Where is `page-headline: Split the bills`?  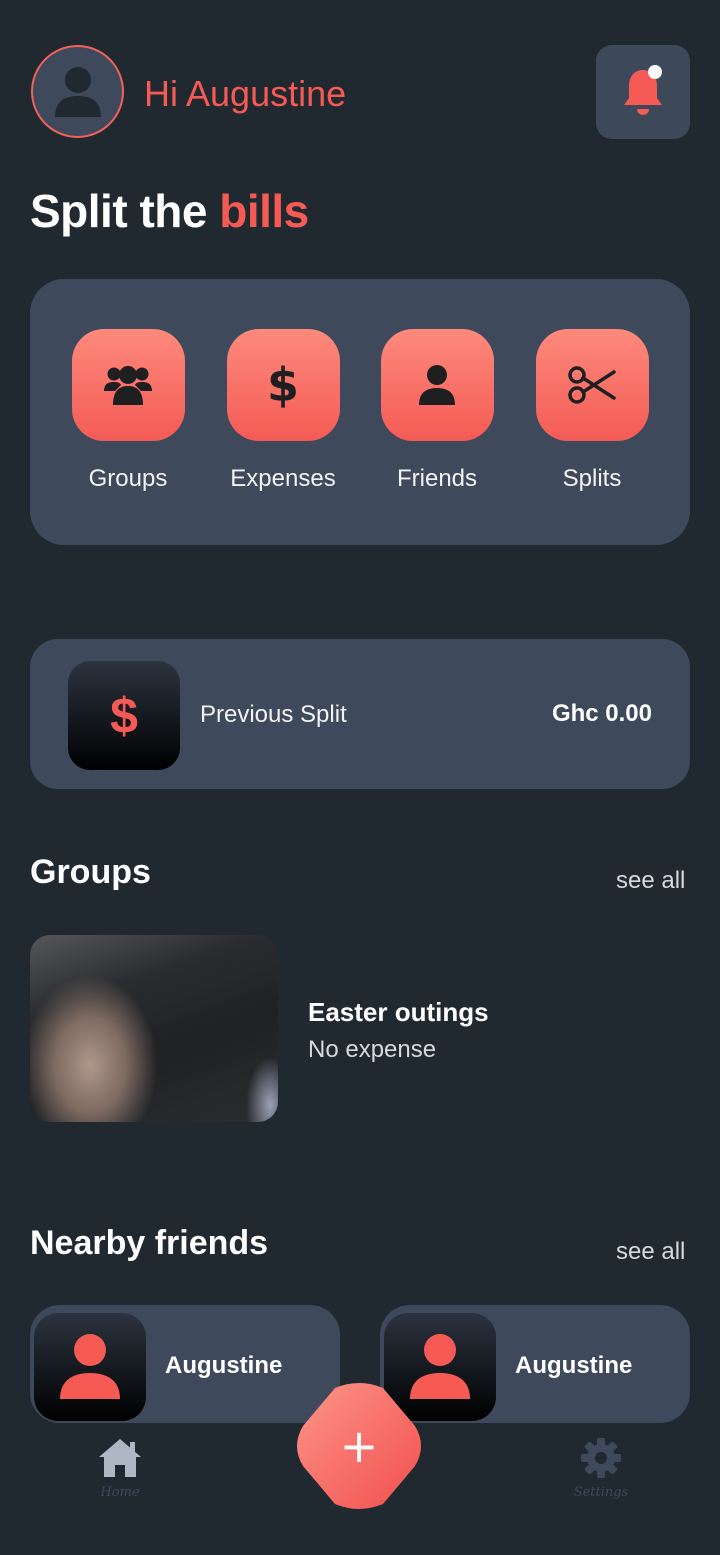 page-headline: Split the bills is located at coordinates (169, 211).